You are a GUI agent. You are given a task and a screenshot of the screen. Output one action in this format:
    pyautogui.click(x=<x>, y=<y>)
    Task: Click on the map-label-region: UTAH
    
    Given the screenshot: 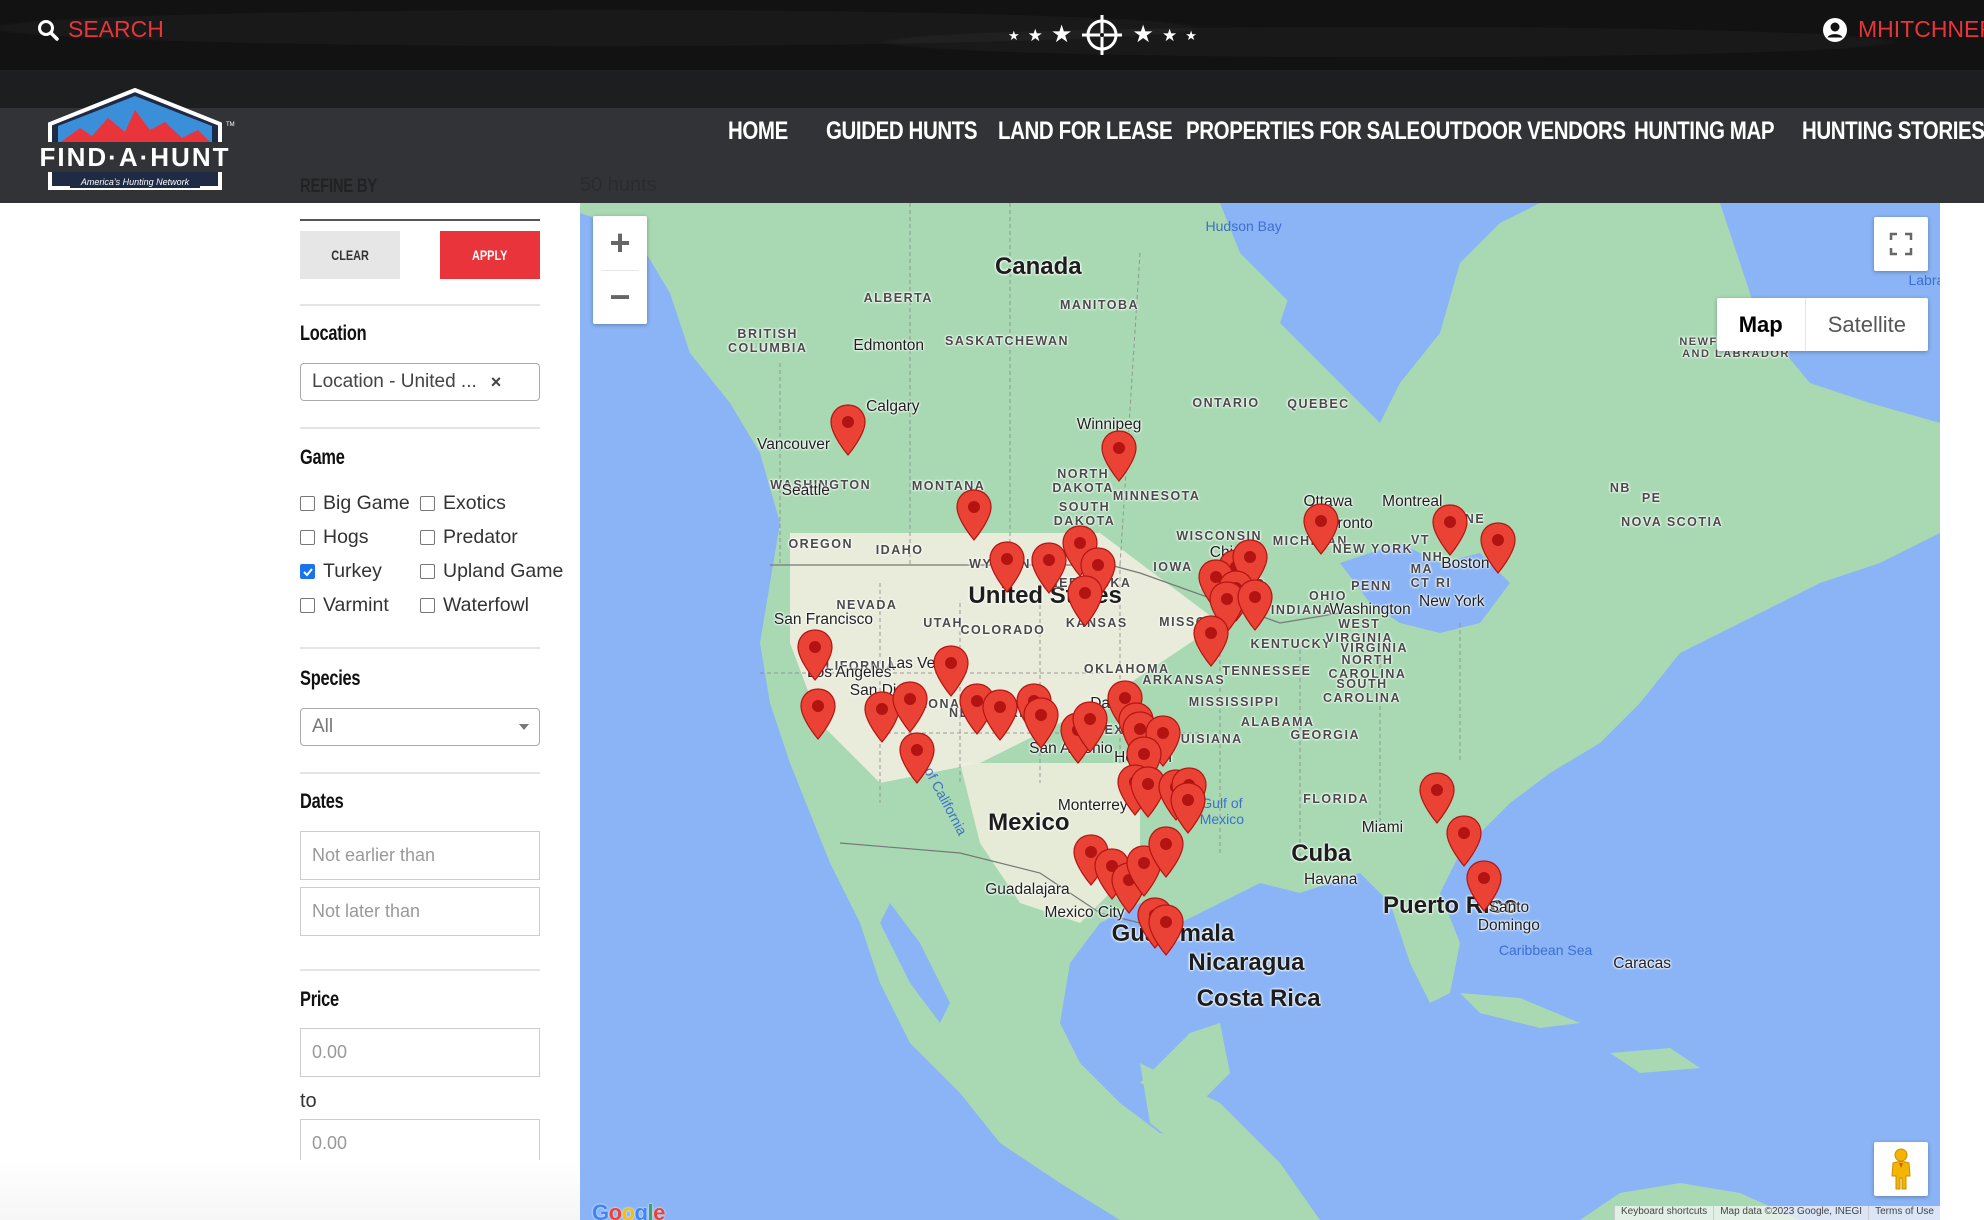 What is the action you would take?
    pyautogui.click(x=943, y=623)
    